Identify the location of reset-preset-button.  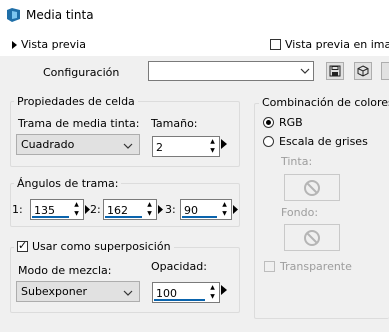
(363, 71).